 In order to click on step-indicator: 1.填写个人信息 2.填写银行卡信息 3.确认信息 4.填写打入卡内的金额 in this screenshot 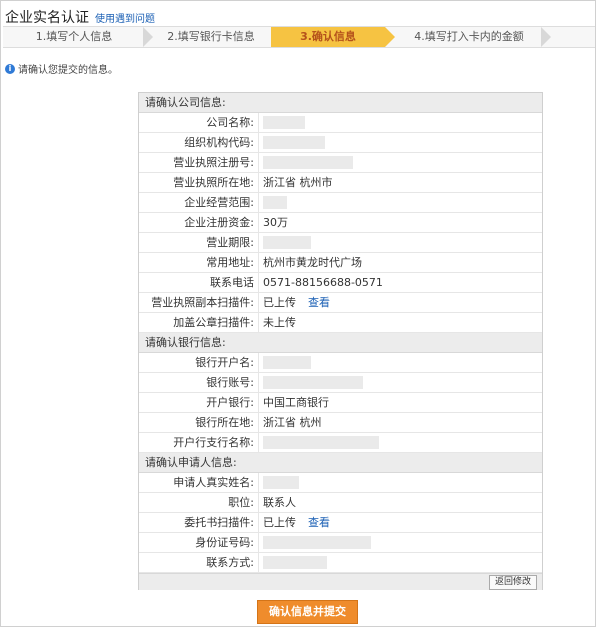, I will do `click(299, 37)`.